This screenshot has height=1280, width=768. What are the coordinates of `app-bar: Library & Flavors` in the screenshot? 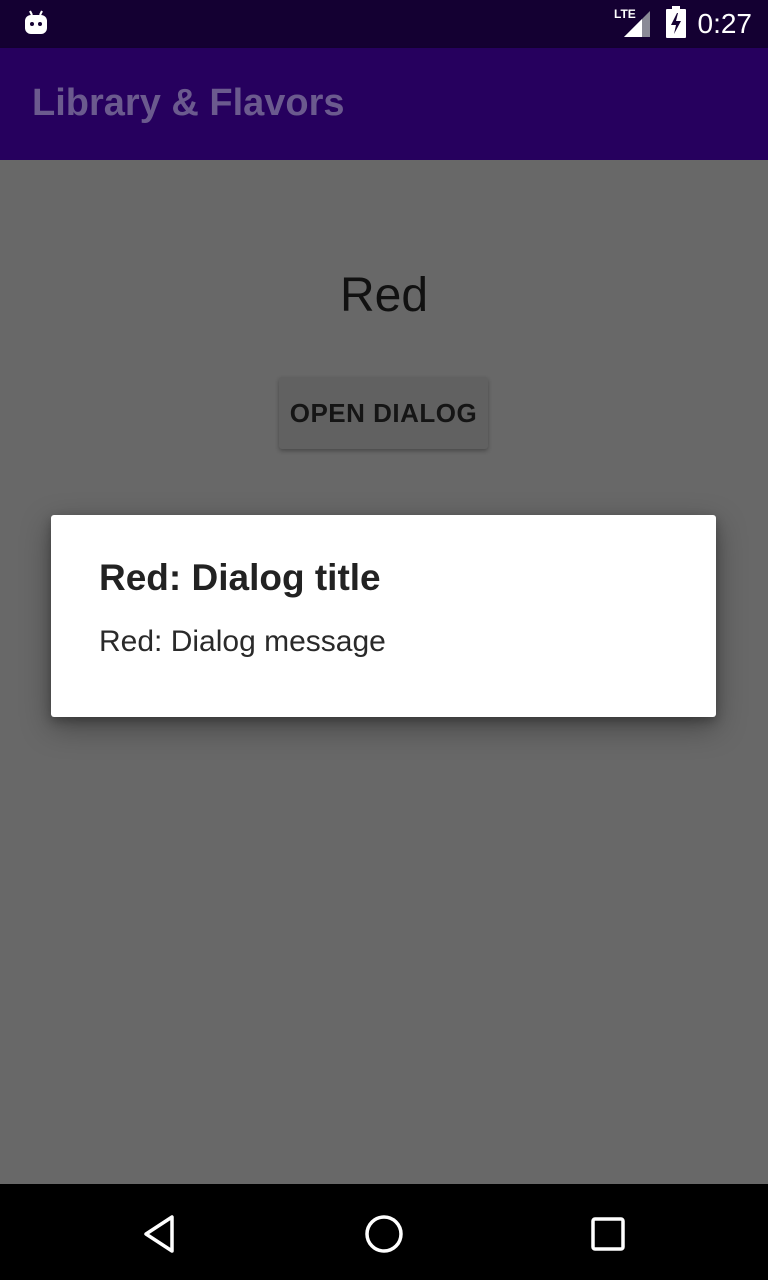 It's located at (384, 104).